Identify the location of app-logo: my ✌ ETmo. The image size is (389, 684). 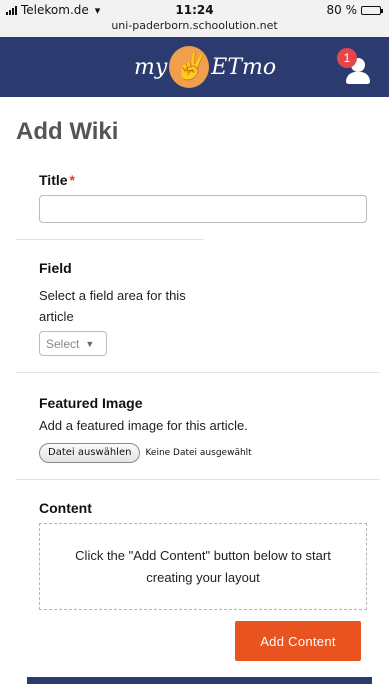
(205, 67).